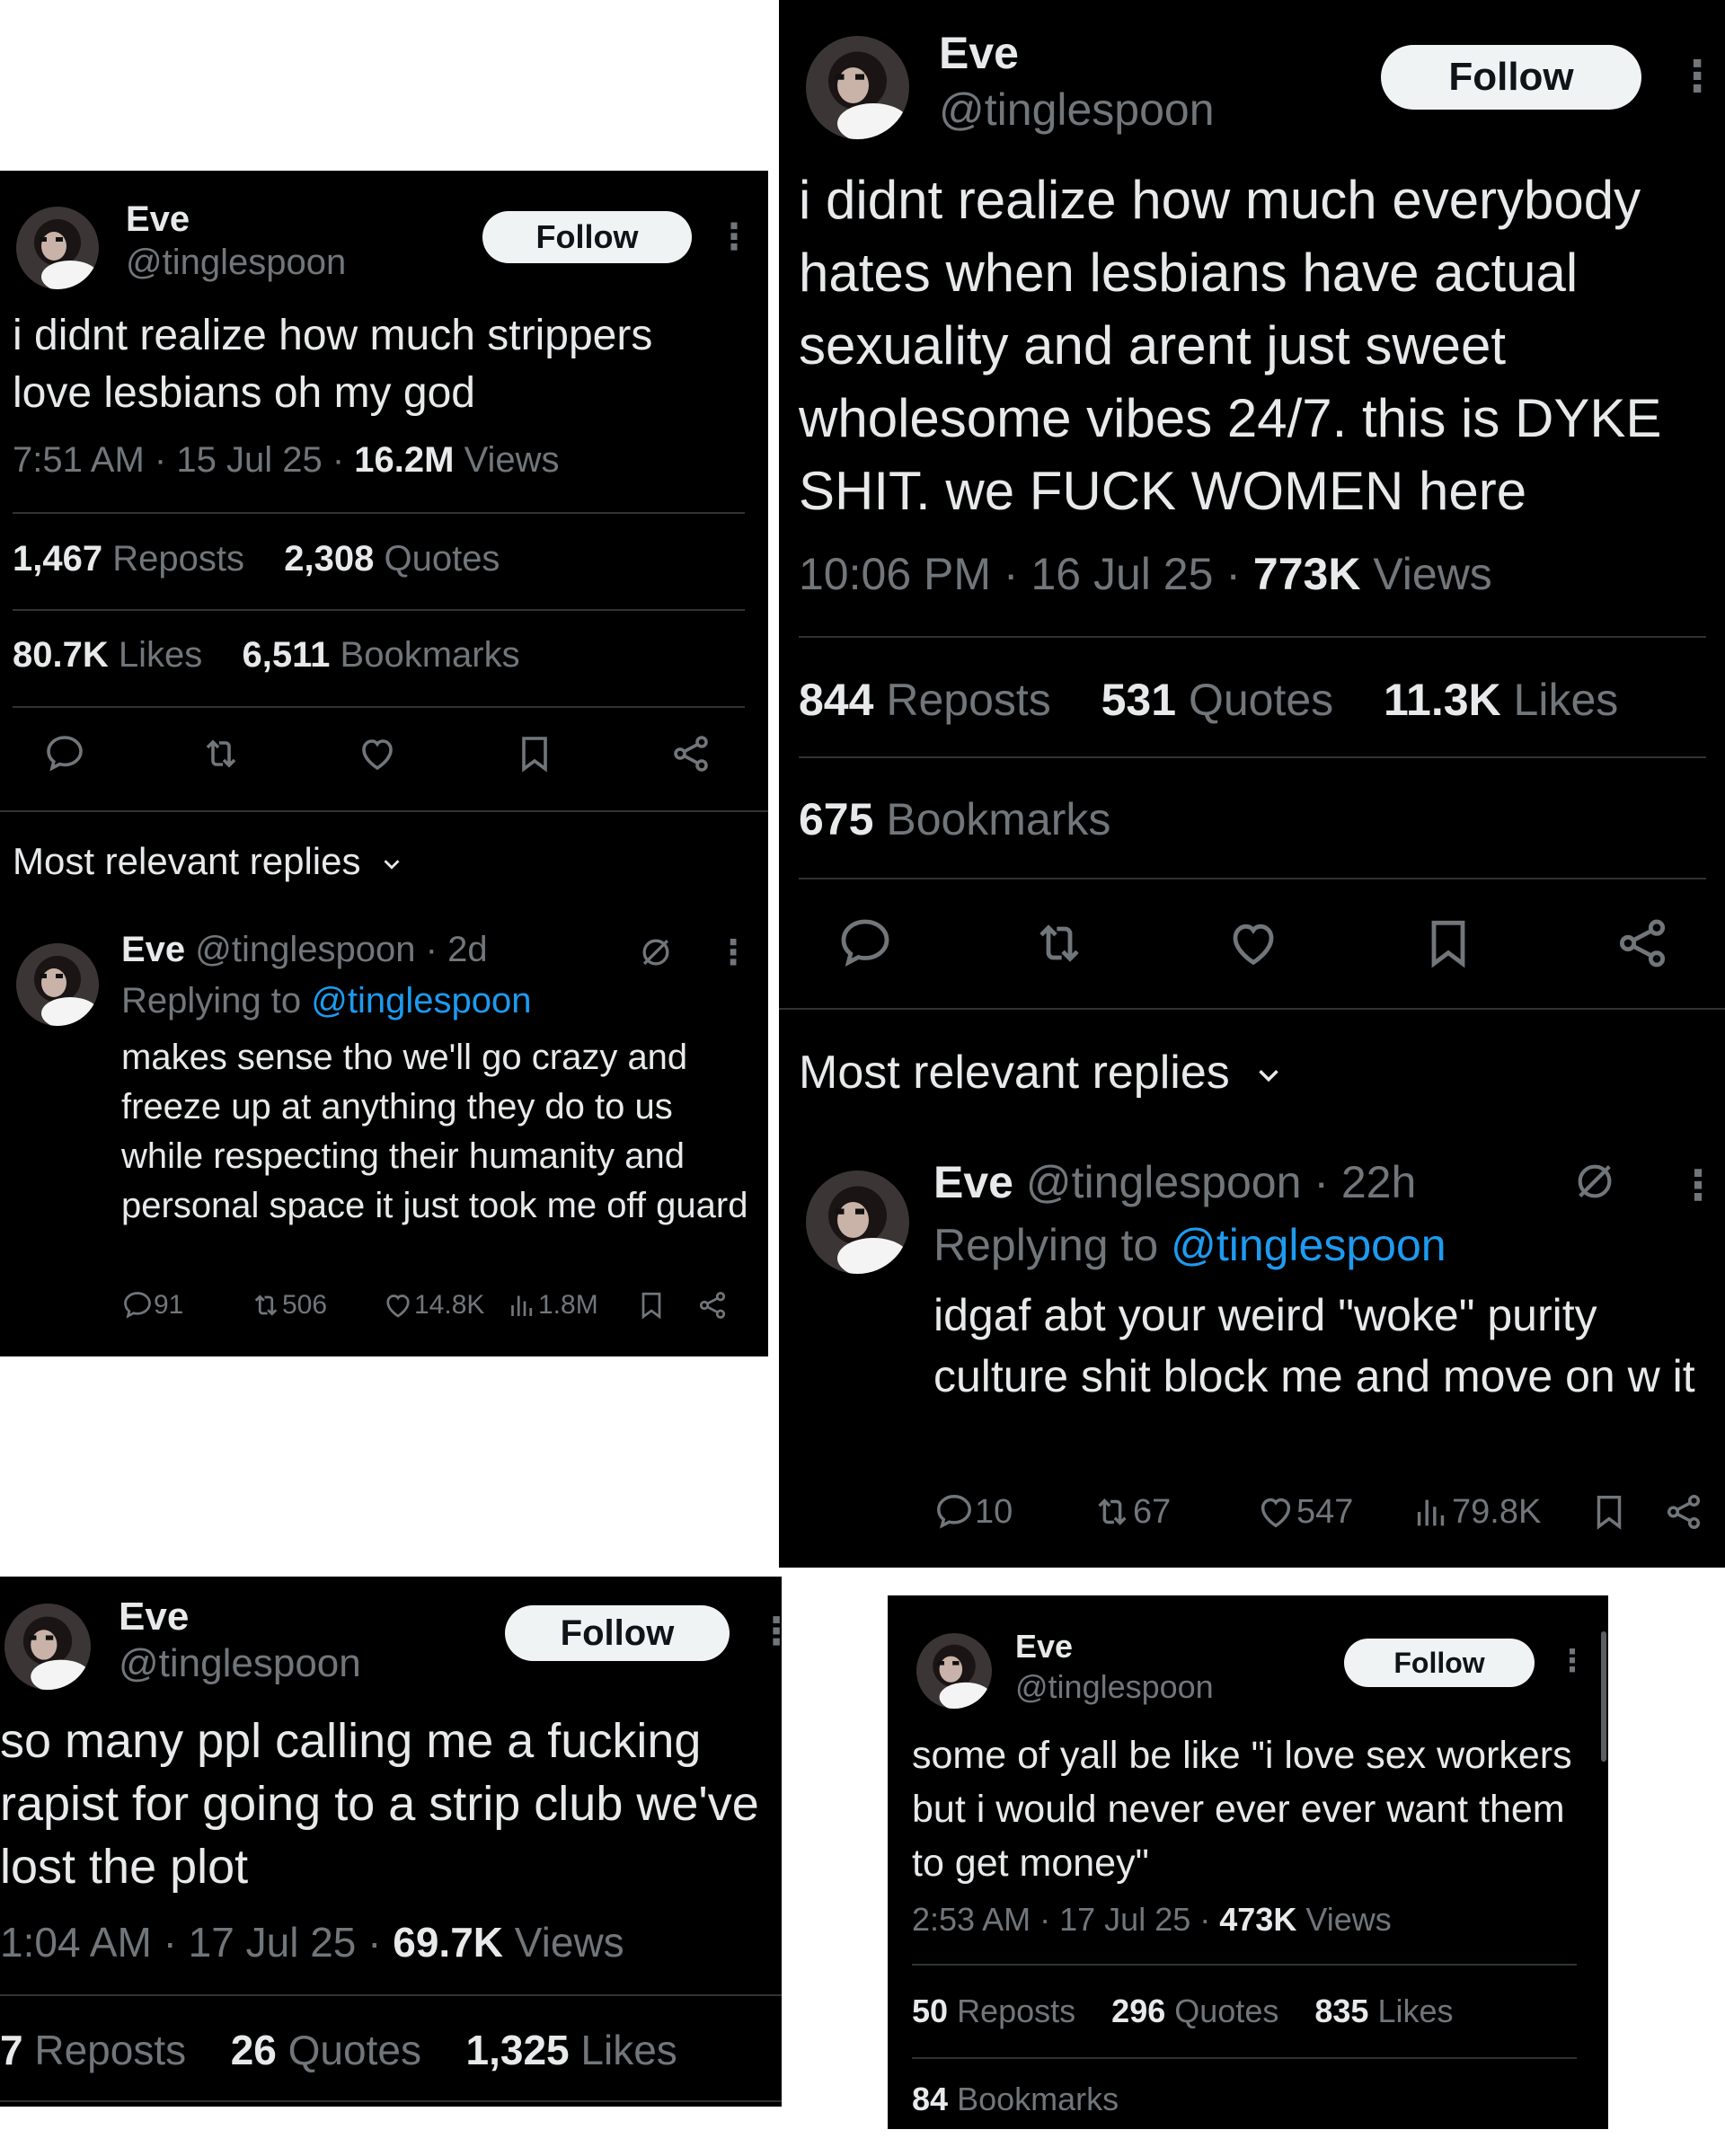  What do you see at coordinates (93, 2050) in the screenshot?
I see `reposts-stat: 7 Reposts` at bounding box center [93, 2050].